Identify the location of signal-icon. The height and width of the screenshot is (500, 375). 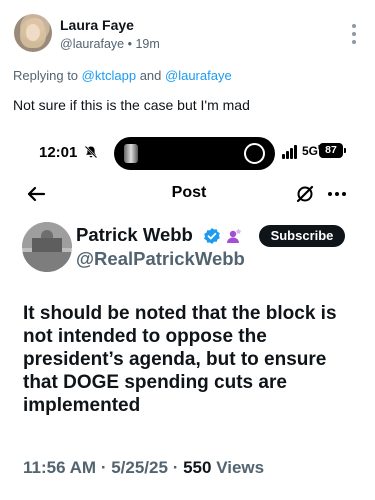
(292, 152).